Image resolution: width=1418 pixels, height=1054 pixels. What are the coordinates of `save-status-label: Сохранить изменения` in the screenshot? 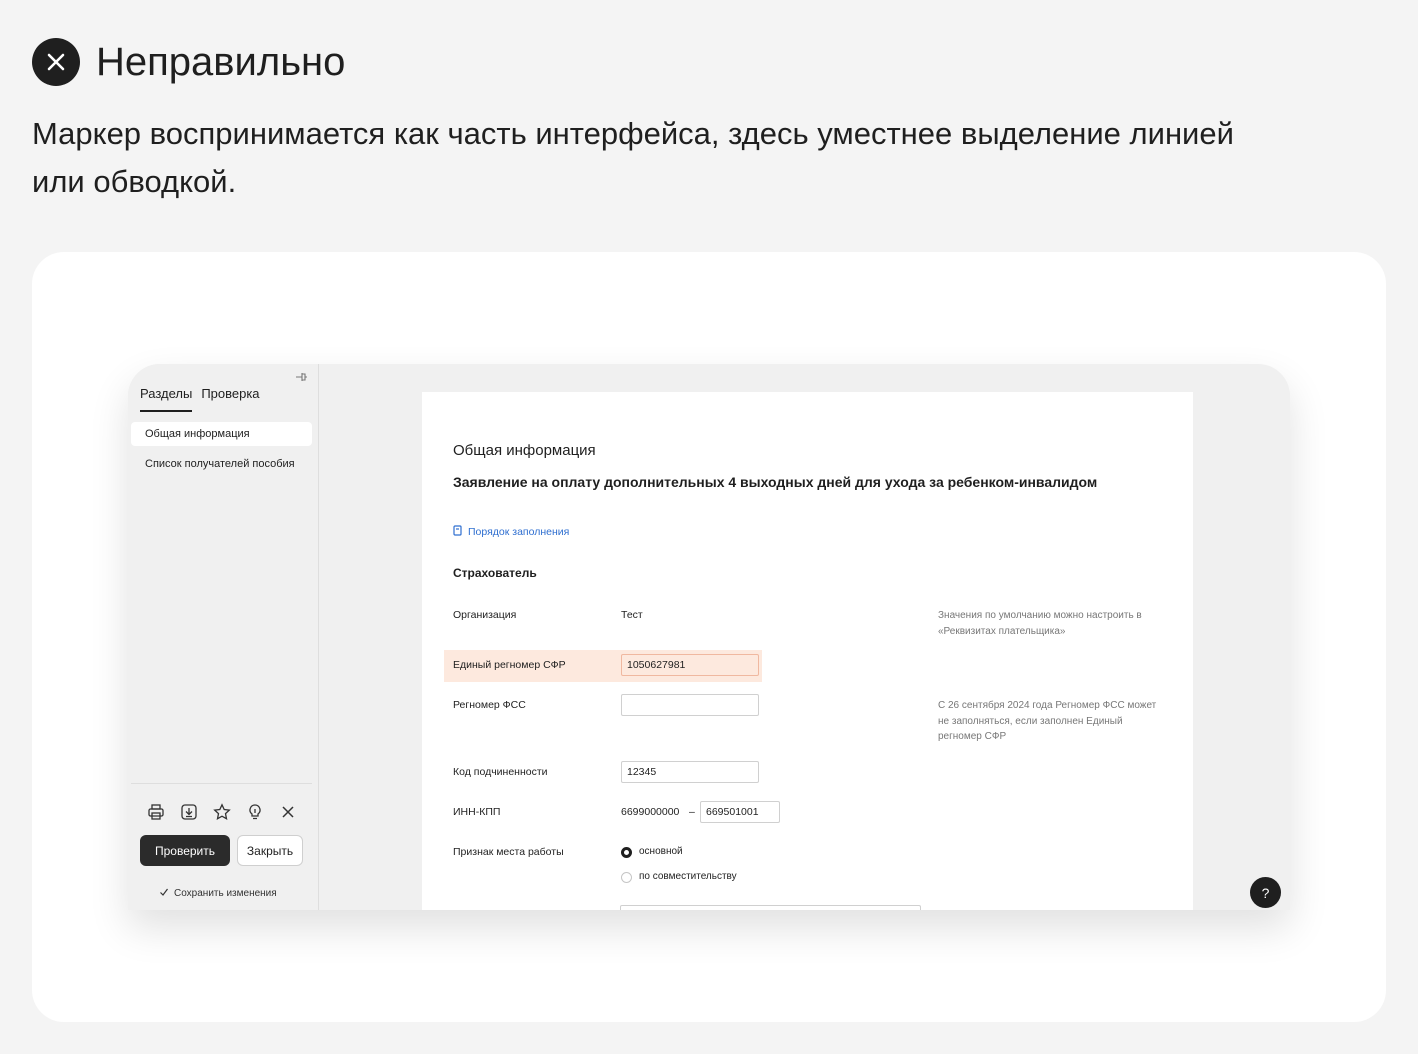 It's located at (225, 893).